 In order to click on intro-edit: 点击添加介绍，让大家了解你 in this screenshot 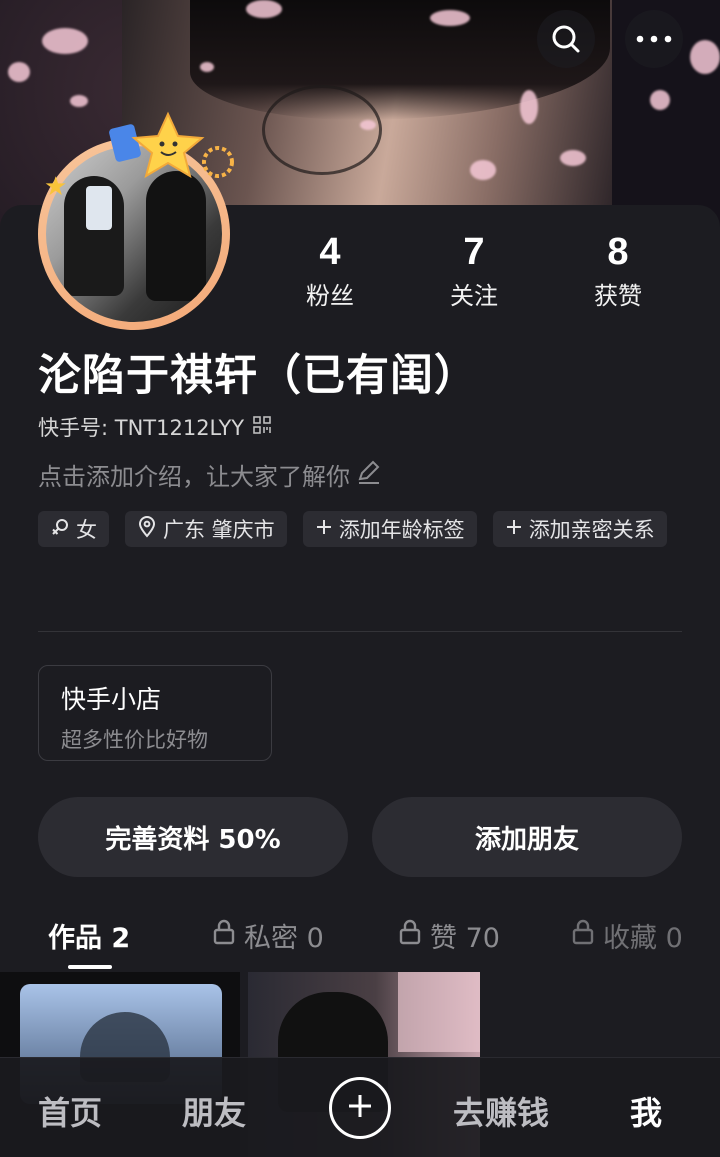, I will do `click(210, 474)`.